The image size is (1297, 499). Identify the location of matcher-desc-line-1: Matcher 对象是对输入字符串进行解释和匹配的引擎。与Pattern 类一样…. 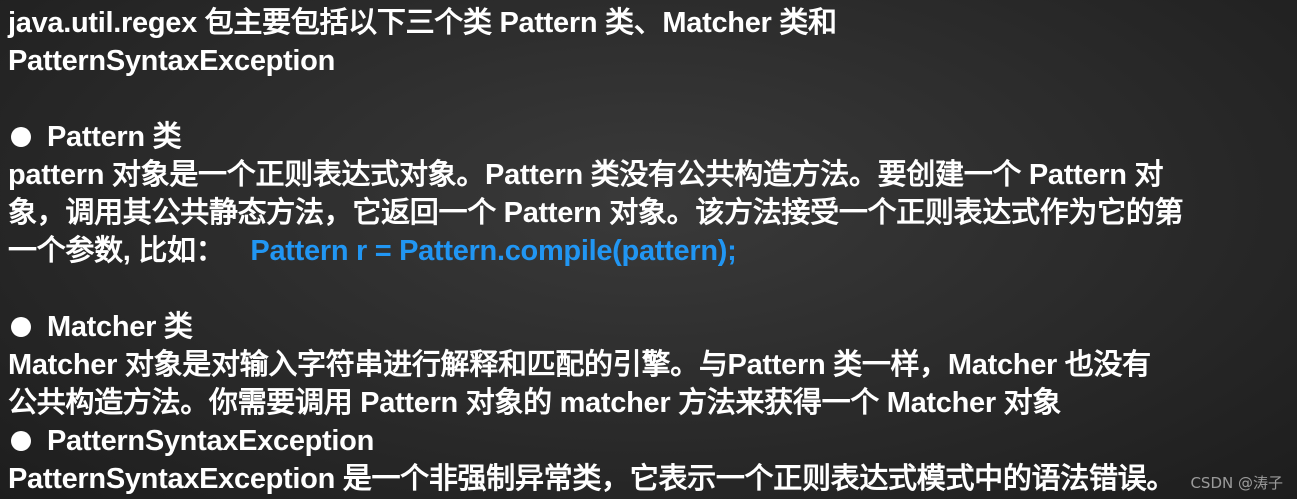
(579, 365).